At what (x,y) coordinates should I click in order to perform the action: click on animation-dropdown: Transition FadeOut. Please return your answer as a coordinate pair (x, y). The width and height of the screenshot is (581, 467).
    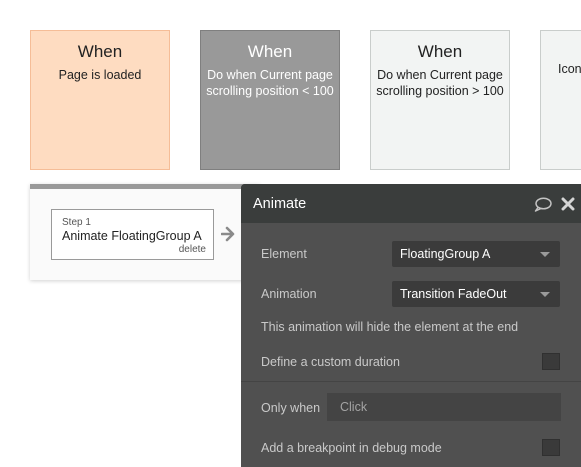
    Looking at the image, I should click on (476, 294).